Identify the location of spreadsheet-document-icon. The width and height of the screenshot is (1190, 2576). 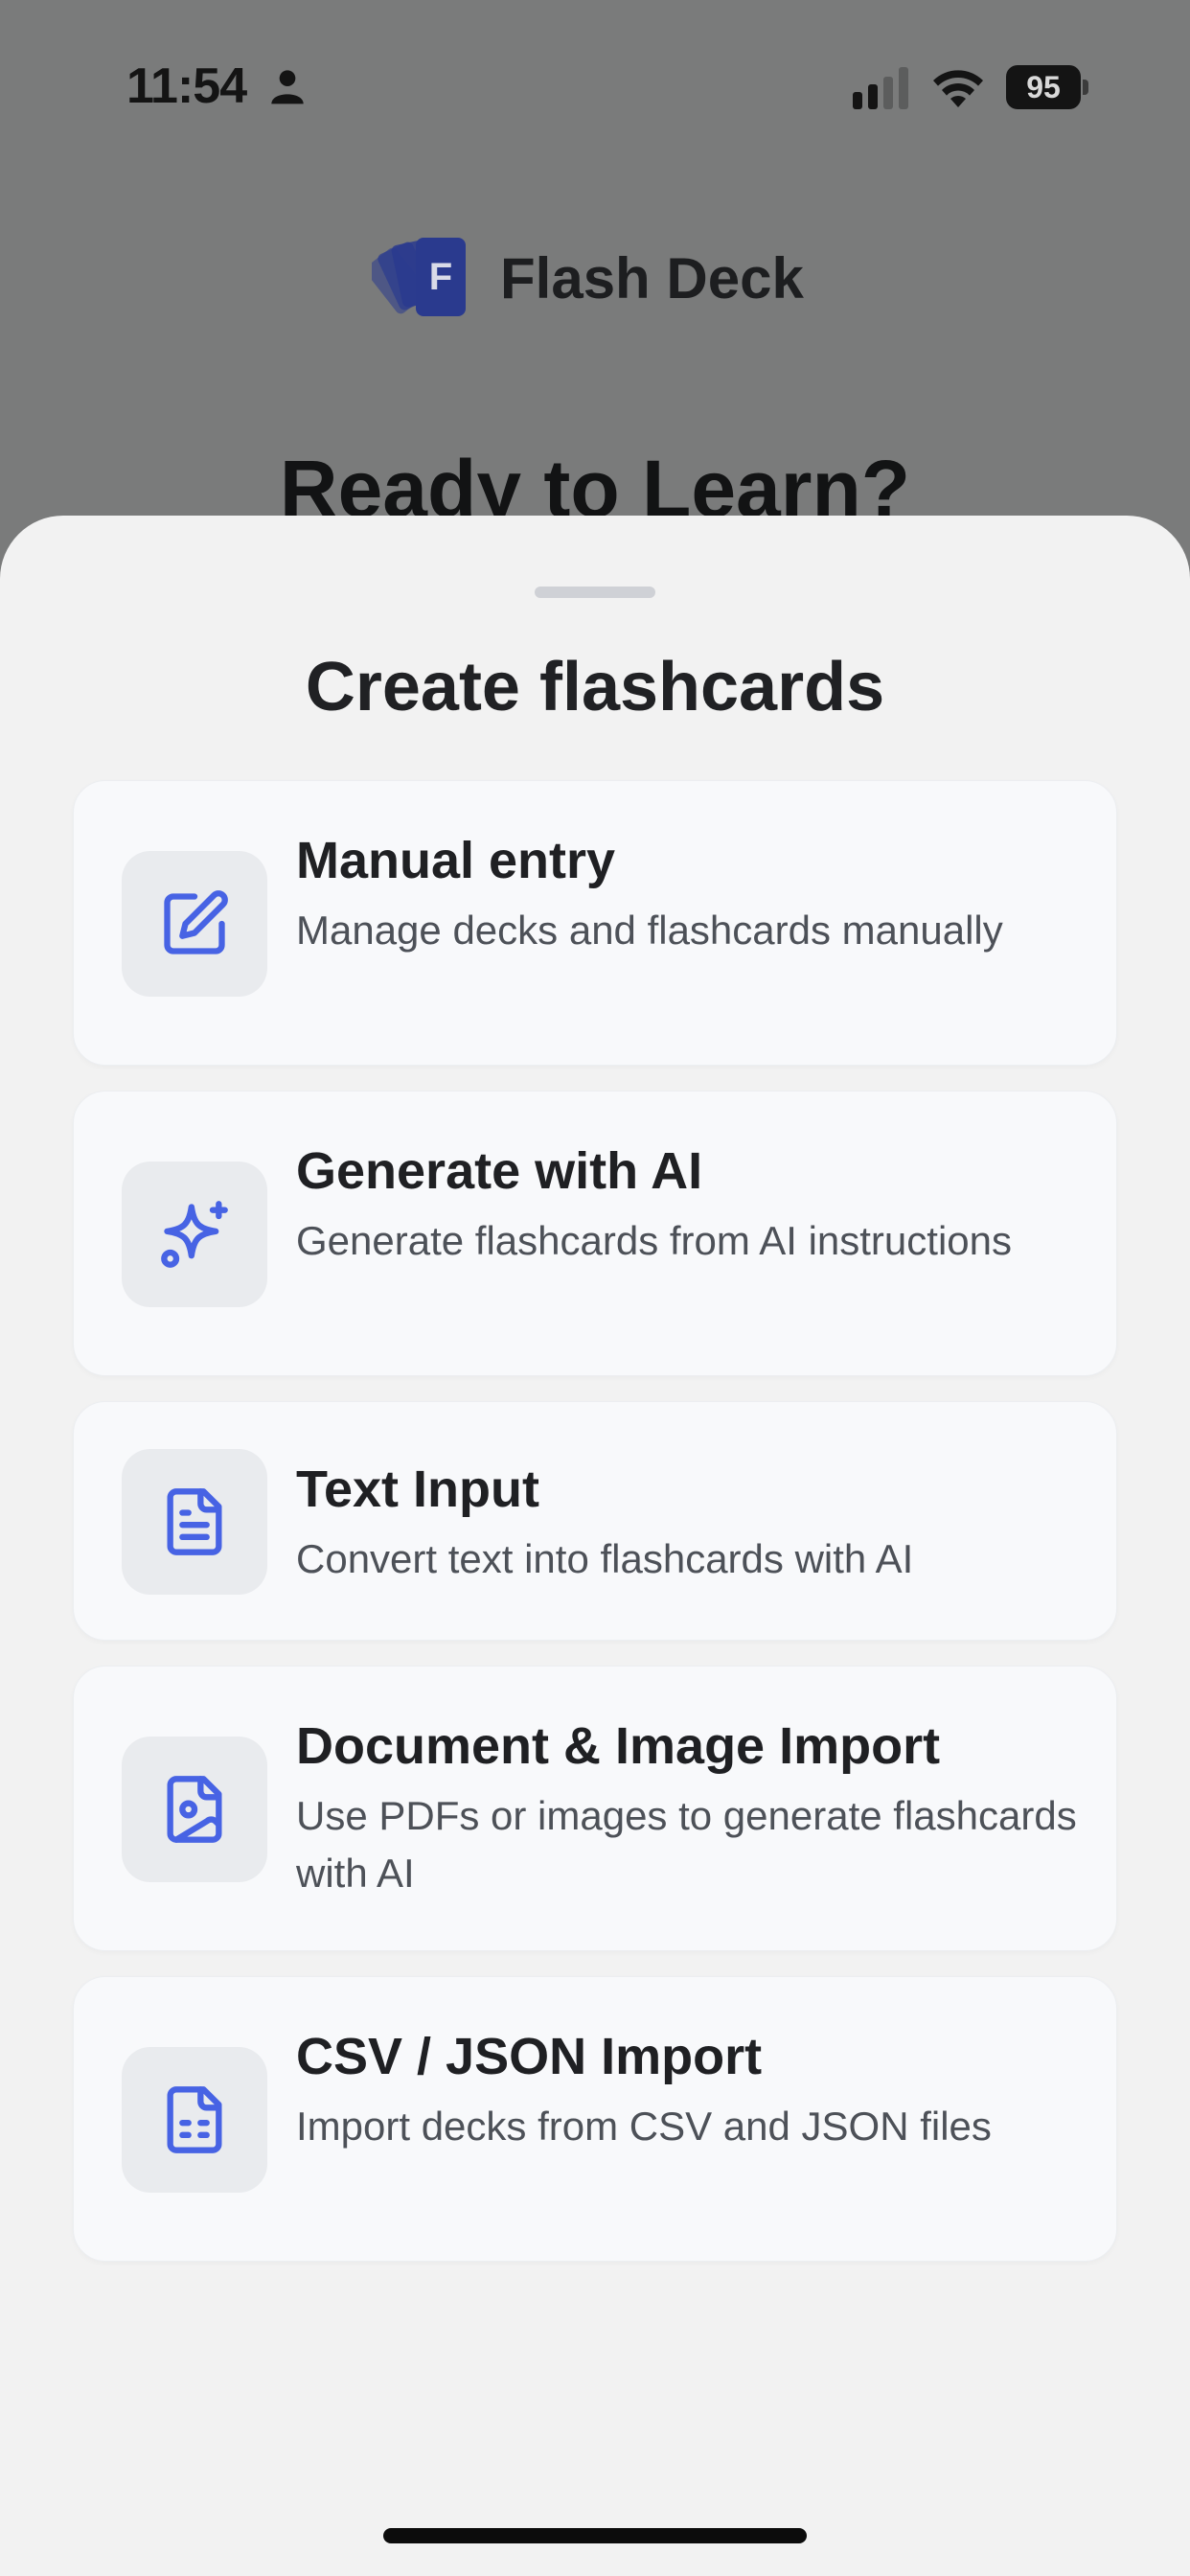
(195, 2119).